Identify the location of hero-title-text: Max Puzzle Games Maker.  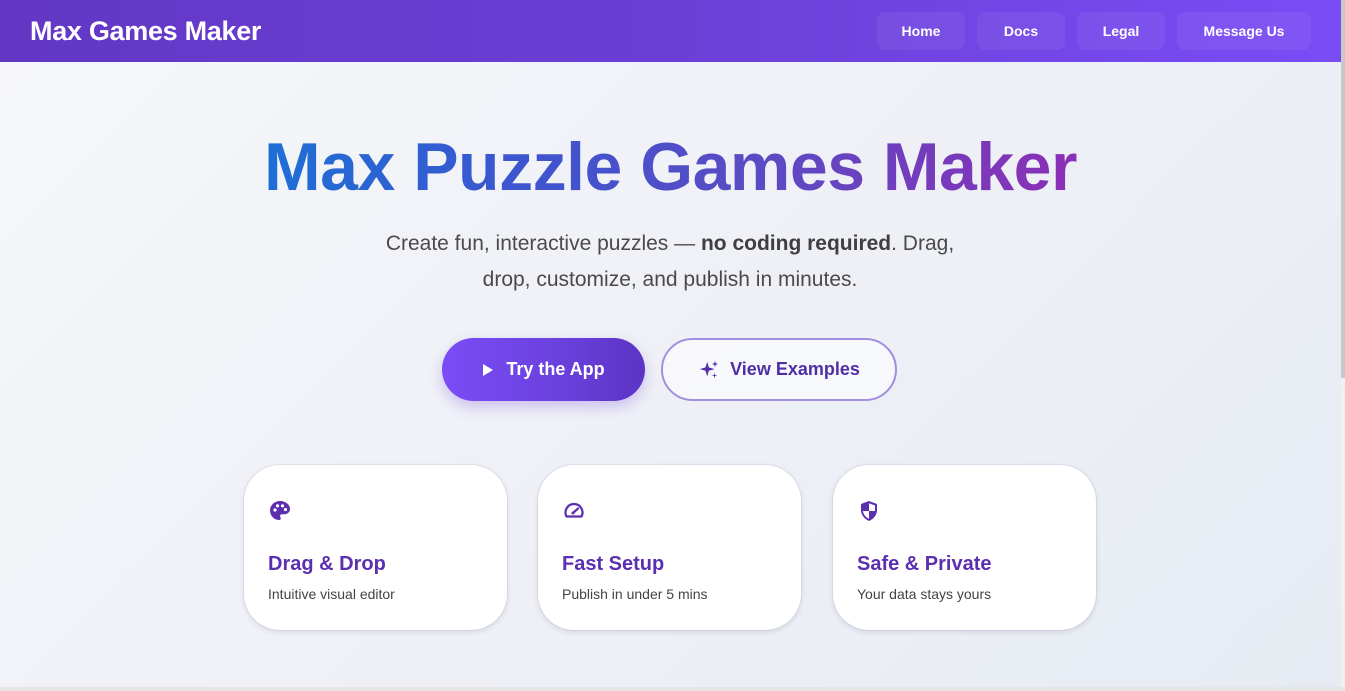
(670, 167).